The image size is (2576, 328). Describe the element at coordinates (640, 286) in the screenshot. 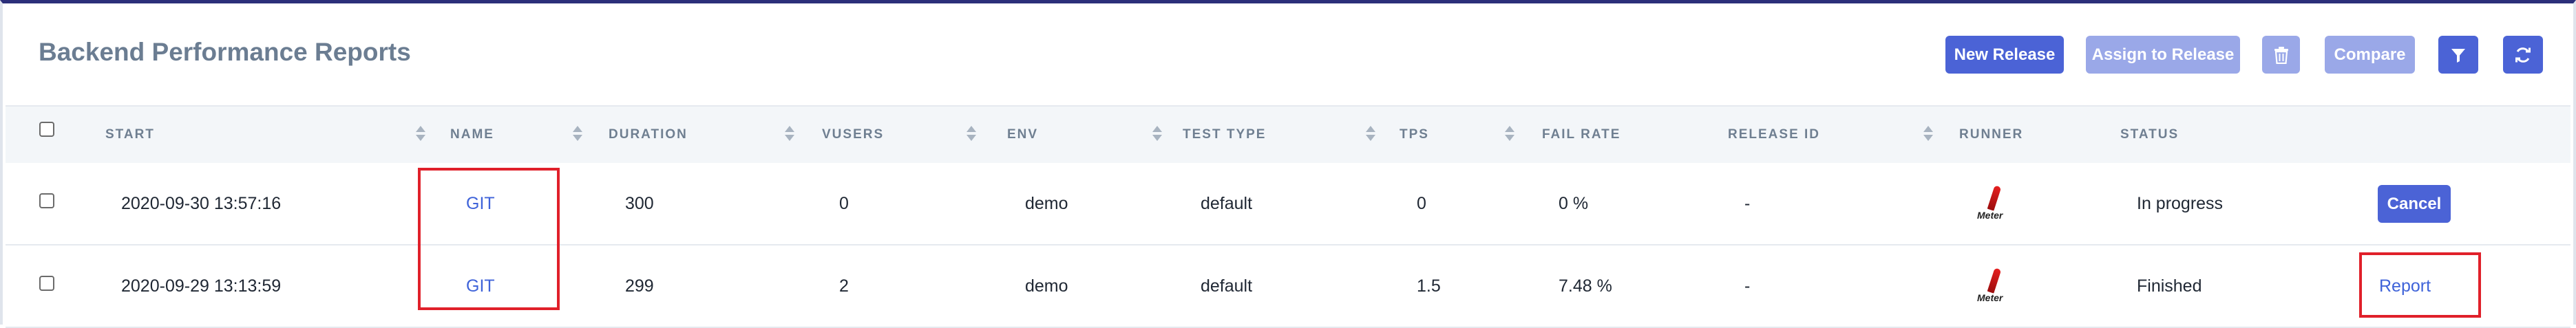

I see `cell-duration: 299` at that location.